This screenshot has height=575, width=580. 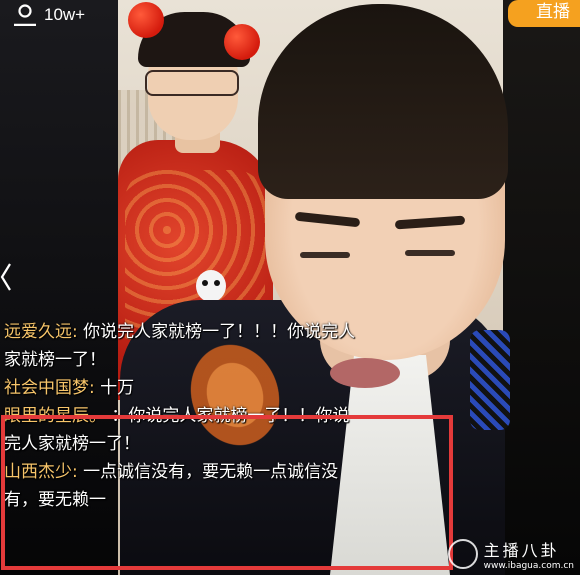 I want to click on eye-right, so click(x=430, y=253).